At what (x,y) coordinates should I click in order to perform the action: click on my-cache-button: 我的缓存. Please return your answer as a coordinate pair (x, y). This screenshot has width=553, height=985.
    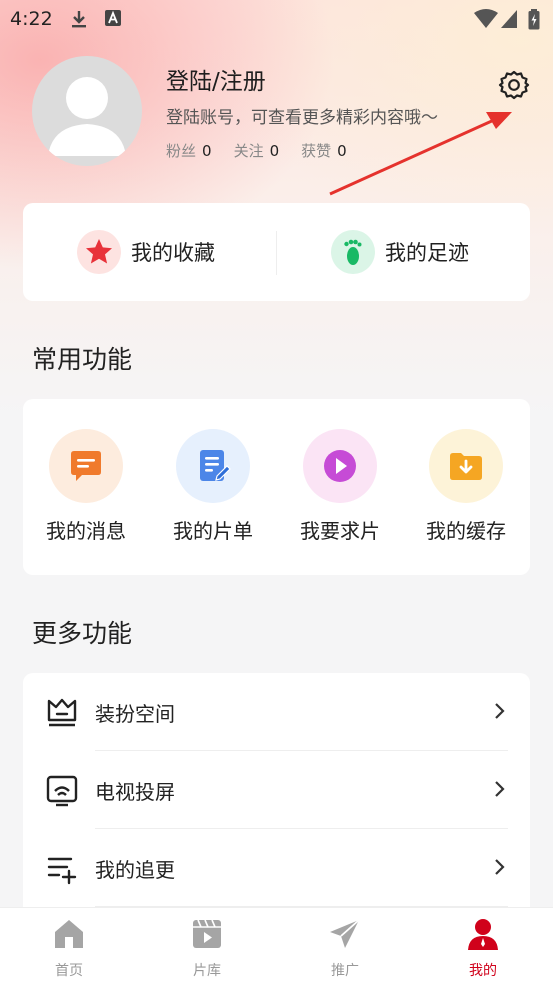
    Looking at the image, I should click on (466, 486).